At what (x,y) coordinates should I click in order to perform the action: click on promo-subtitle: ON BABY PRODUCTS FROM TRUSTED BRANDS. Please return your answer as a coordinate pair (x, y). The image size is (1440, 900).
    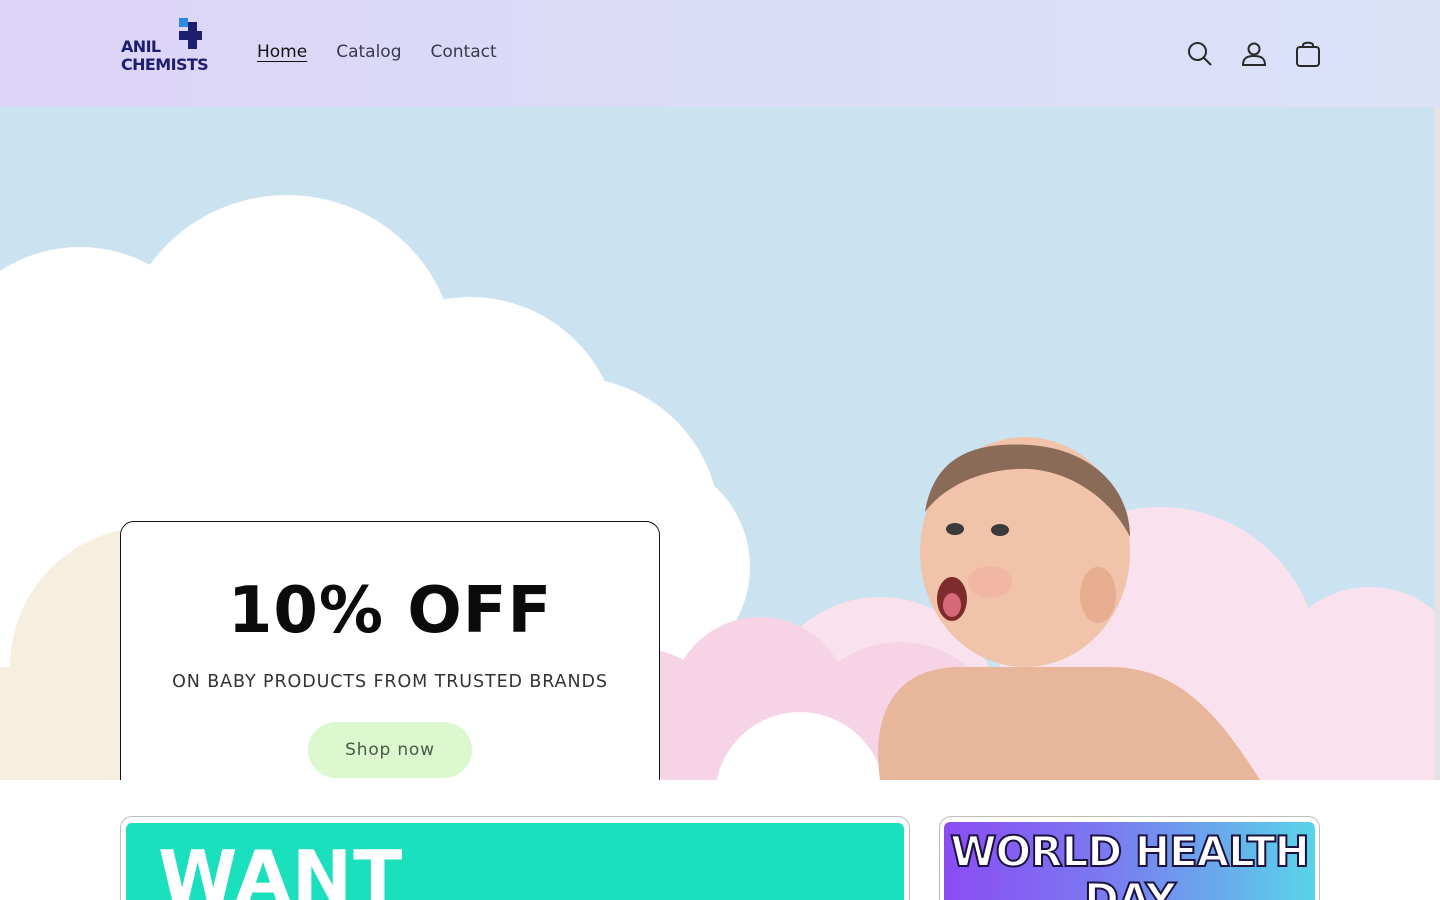
    Looking at the image, I should click on (390, 682).